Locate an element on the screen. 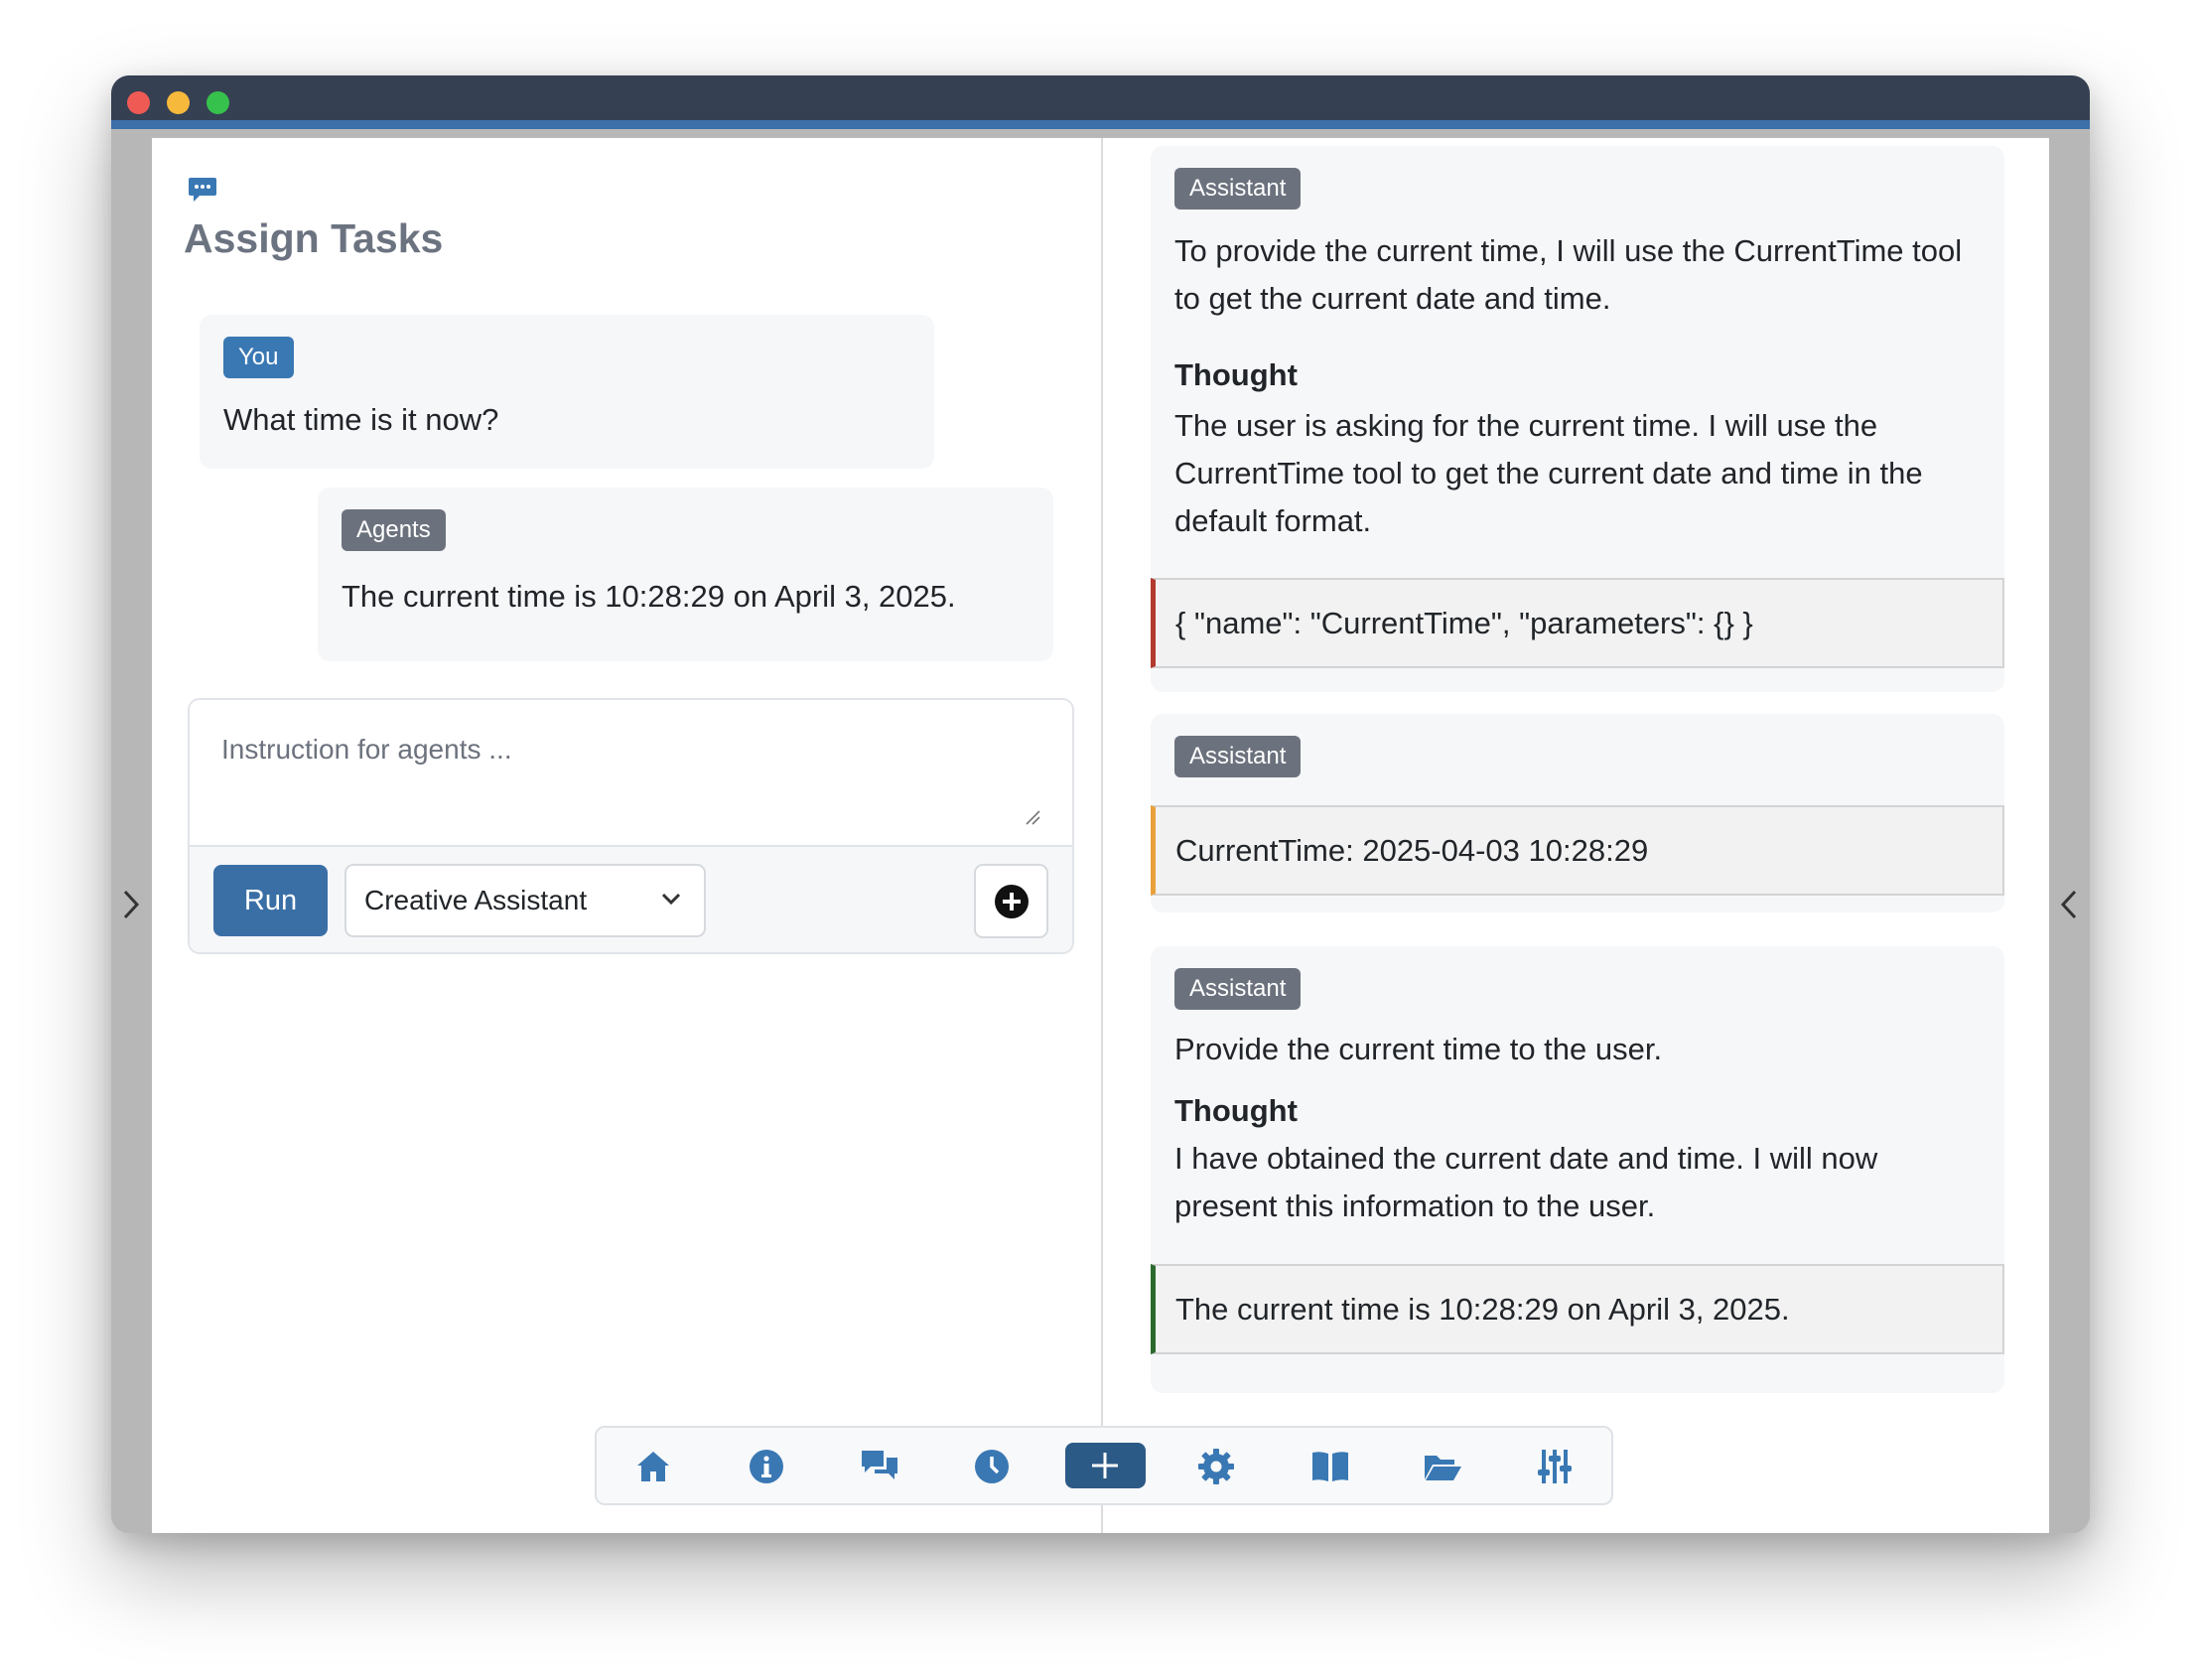 This screenshot has width=2200, height=1680. toolbar-files is located at coordinates (1441, 1466).